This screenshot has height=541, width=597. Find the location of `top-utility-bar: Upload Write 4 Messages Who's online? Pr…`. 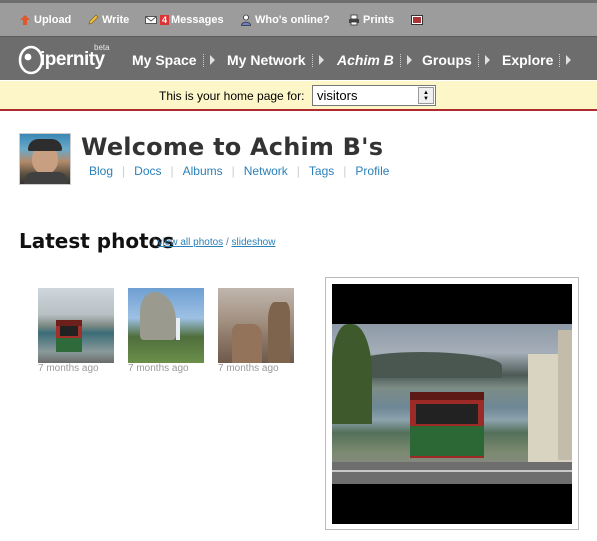

top-utility-bar: Upload Write 4 Messages Who's online? Pr… is located at coordinates (298, 18).